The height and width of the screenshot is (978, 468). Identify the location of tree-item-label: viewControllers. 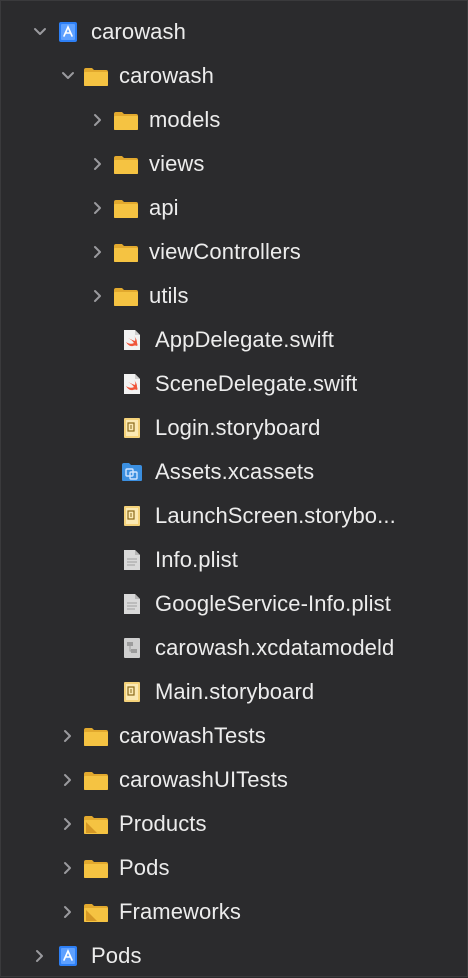
(225, 251).